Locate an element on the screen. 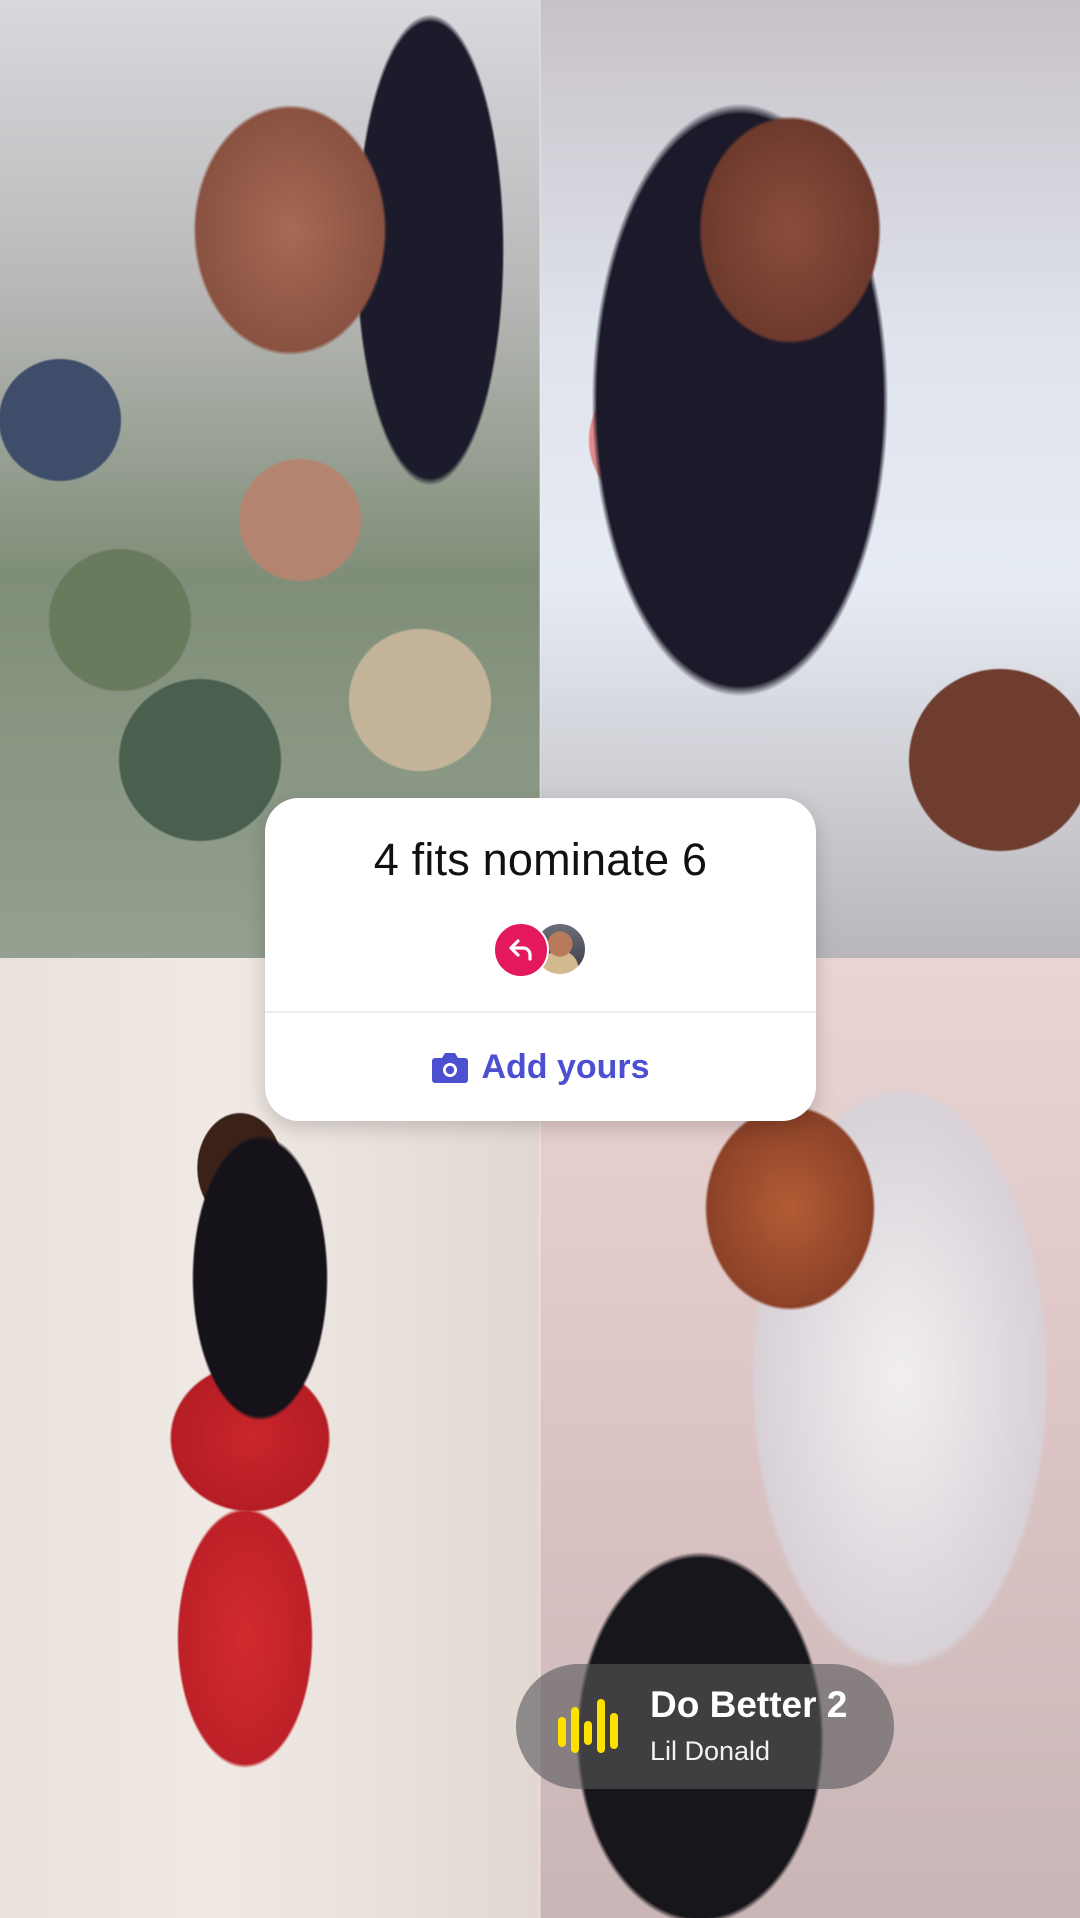 The height and width of the screenshot is (1918, 1080). sticker-prompt: 4 fits nominate 6 is located at coordinates (540, 859).